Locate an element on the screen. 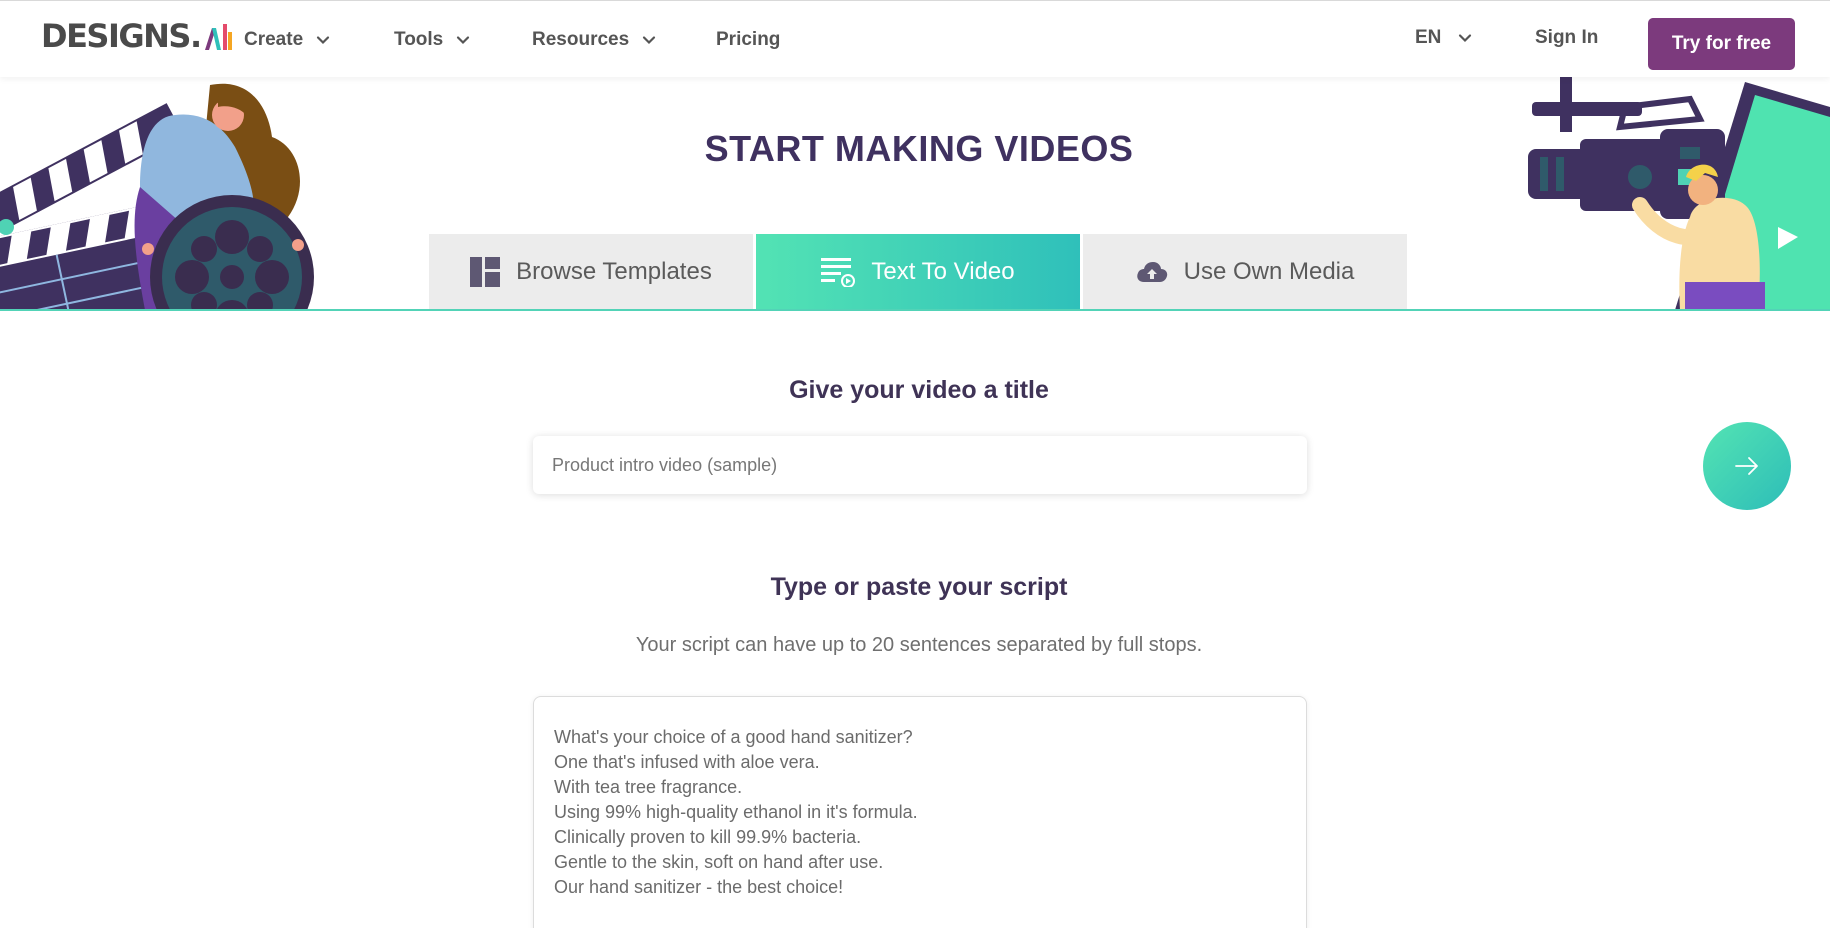 The image size is (1830, 928). nav-create: Create is located at coordinates (287, 40).